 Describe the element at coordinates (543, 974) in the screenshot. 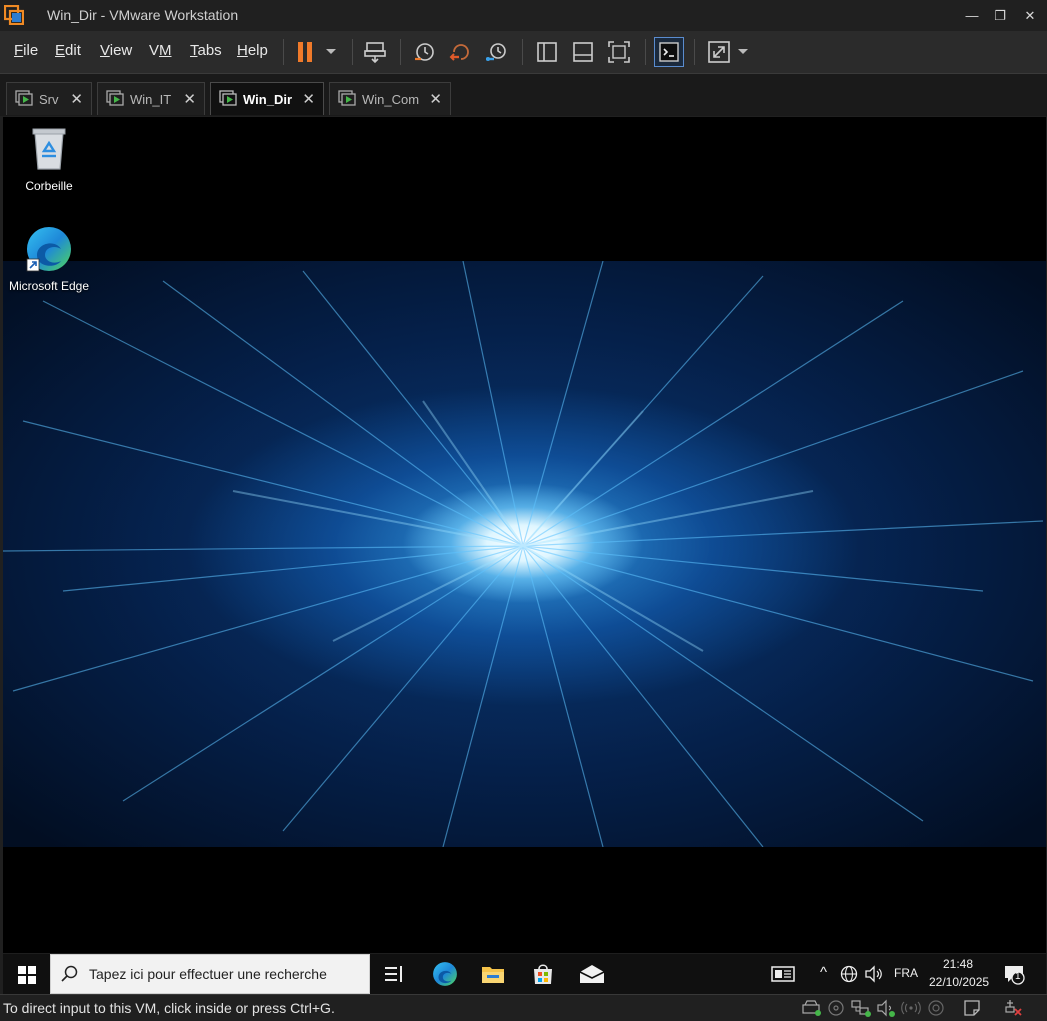

I see `store-icon` at that location.